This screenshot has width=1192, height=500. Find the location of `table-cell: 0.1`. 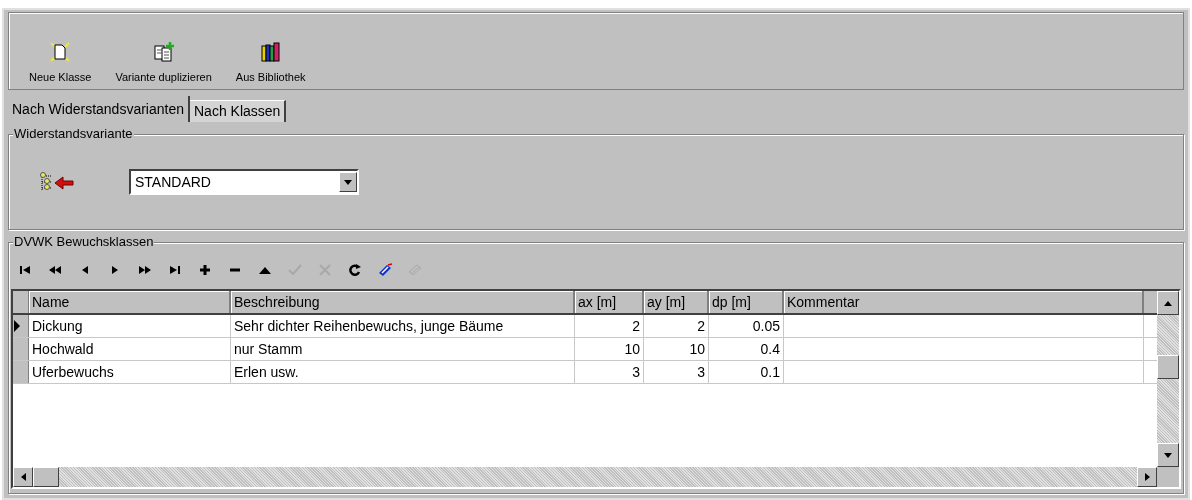

table-cell: 0.1 is located at coordinates (746, 372).